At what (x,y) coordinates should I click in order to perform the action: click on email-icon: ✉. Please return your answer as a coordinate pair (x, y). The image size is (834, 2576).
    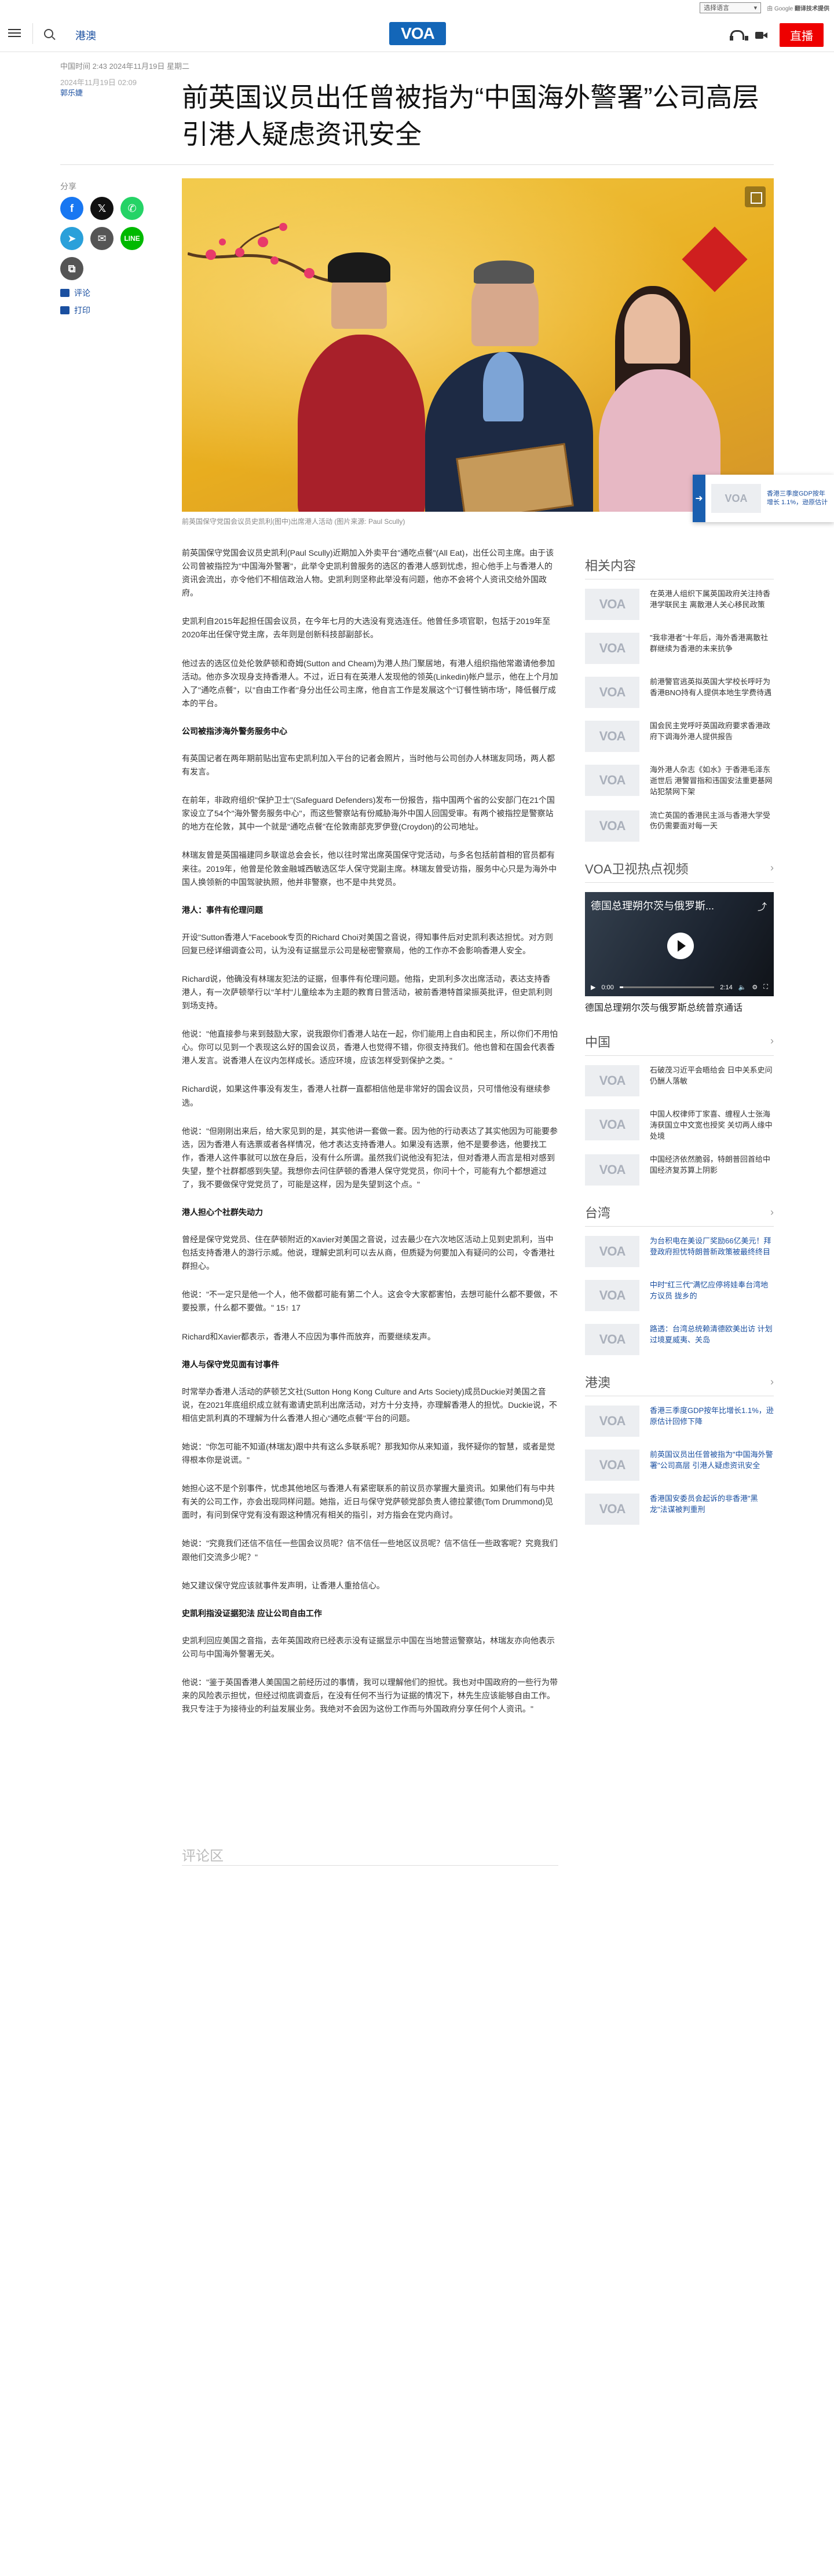
    Looking at the image, I should click on (102, 238).